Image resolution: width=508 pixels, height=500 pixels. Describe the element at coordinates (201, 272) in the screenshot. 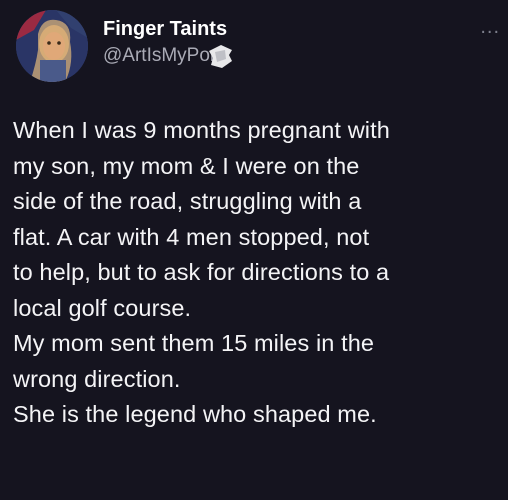

I see `tweet-text-line: to help, but to ask for directions to a` at that location.